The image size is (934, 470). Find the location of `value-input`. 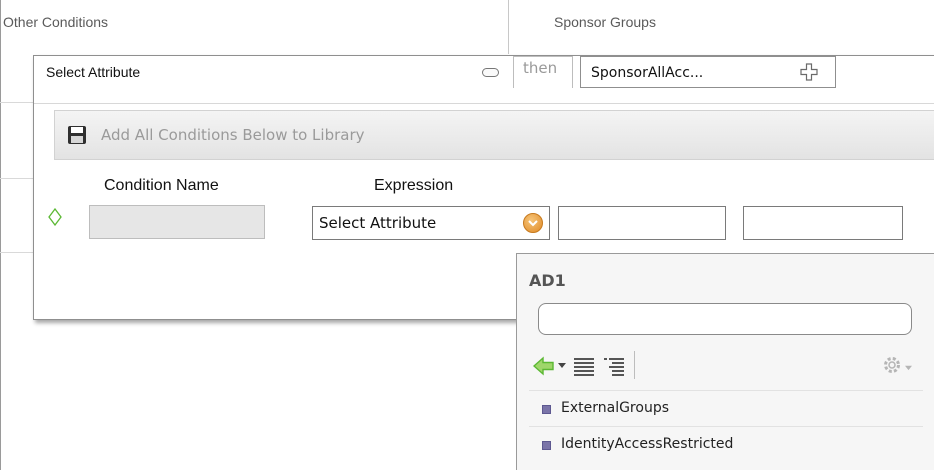

value-input is located at coordinates (823, 223).